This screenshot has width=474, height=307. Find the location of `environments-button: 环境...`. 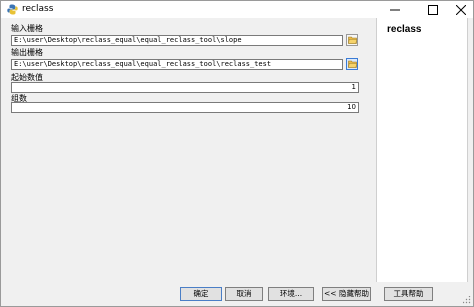

environments-button: 环境... is located at coordinates (291, 294).